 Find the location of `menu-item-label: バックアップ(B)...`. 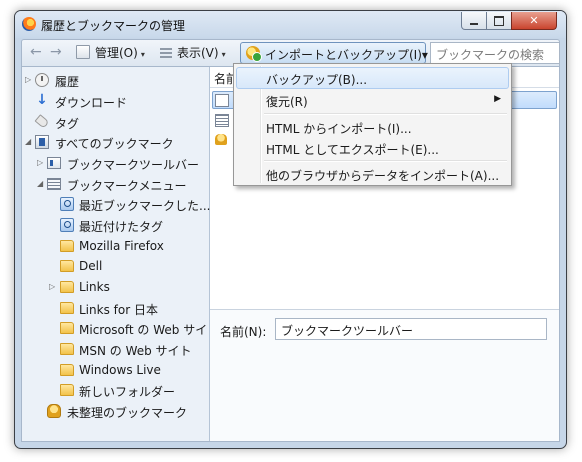

menu-item-label: バックアップ(B)... is located at coordinates (317, 80).